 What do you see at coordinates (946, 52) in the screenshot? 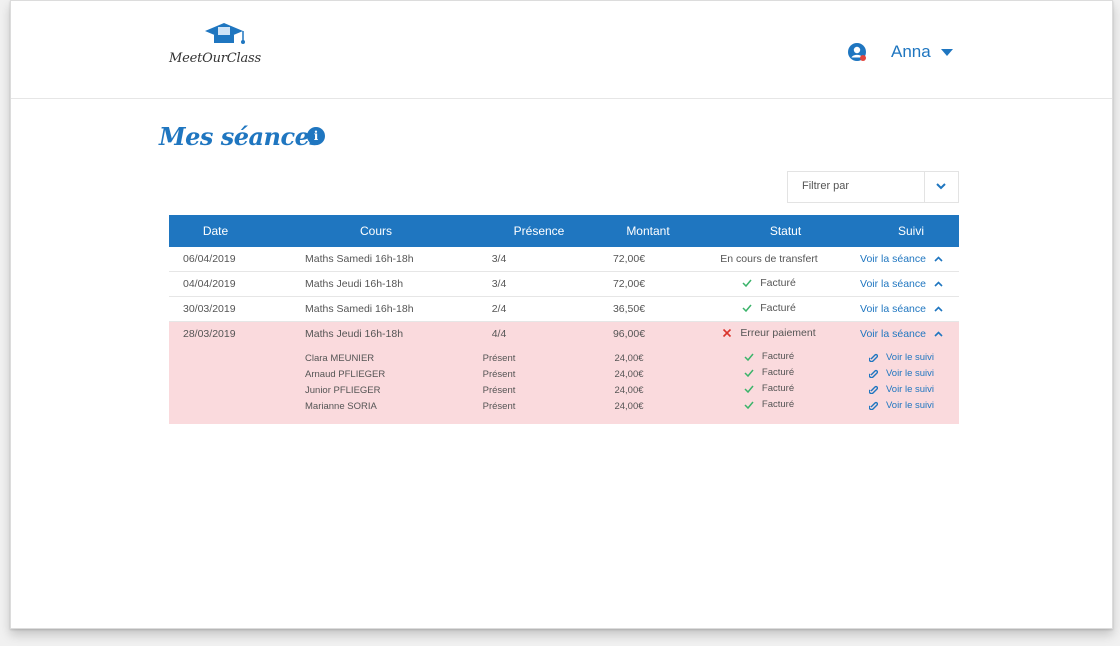
I see `caret-down-icon` at bounding box center [946, 52].